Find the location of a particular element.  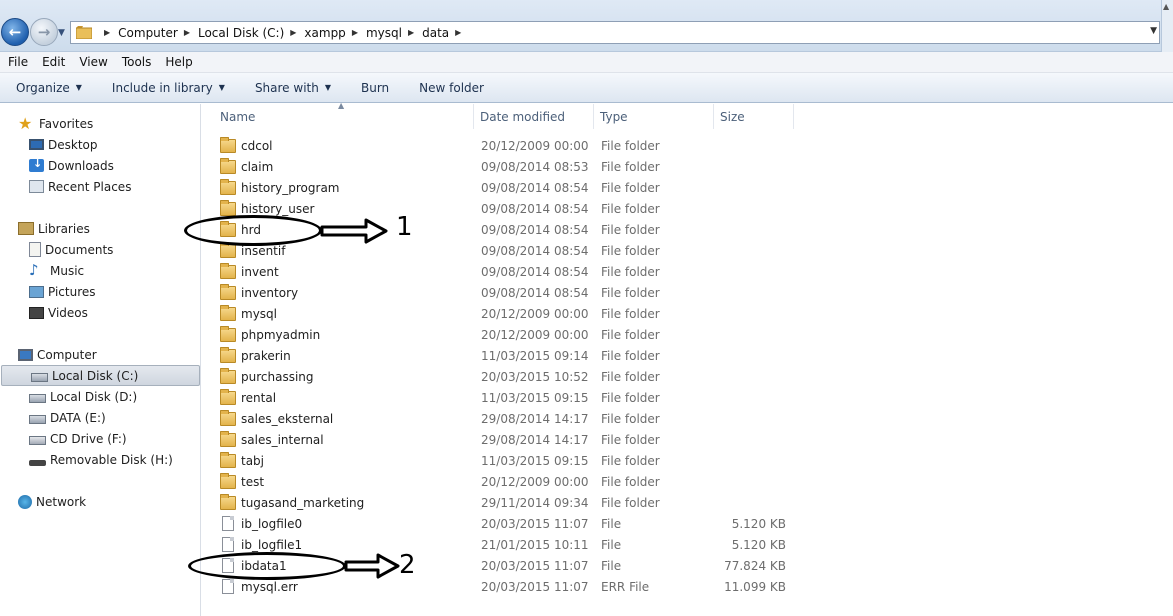

table-row: prakerin 11/03/2015 09:14 File folder is located at coordinates (687, 355).